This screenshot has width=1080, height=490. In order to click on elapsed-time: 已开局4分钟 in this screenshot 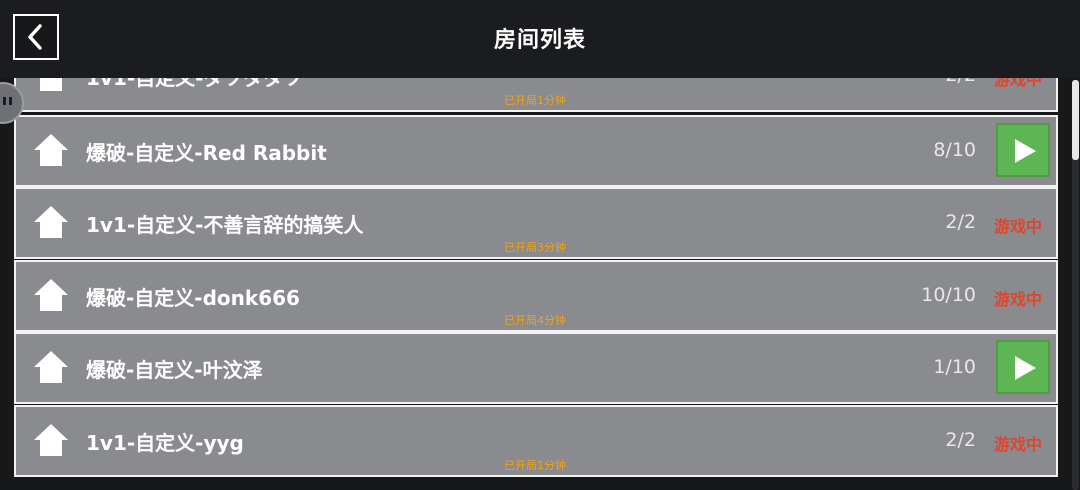, I will do `click(535, 320)`.